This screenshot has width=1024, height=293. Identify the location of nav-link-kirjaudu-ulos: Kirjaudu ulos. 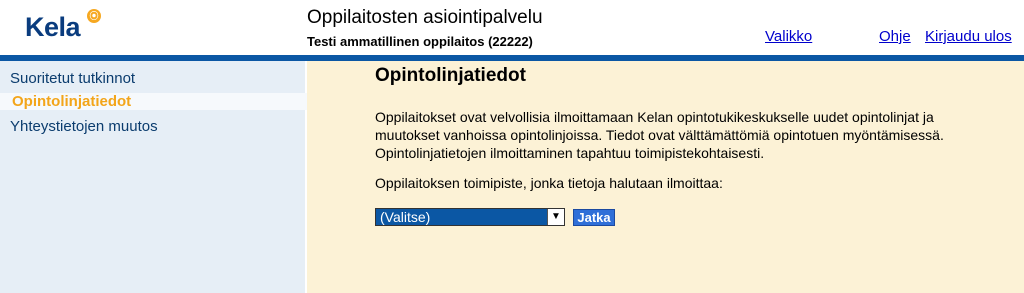
(968, 36).